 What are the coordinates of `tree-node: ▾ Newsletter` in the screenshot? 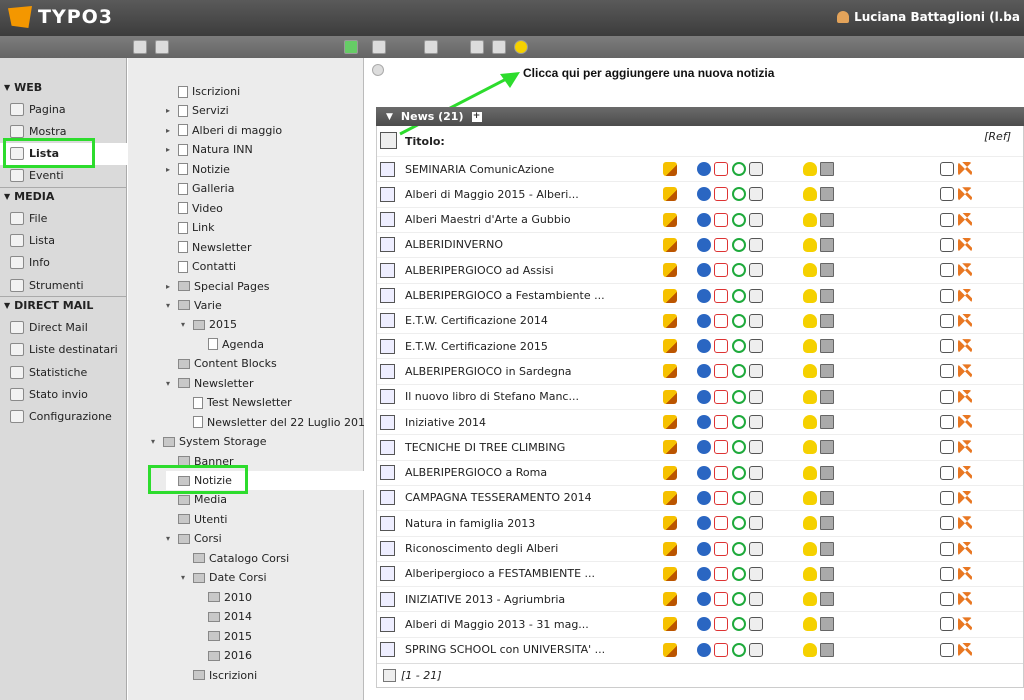 It's located at (209, 383).